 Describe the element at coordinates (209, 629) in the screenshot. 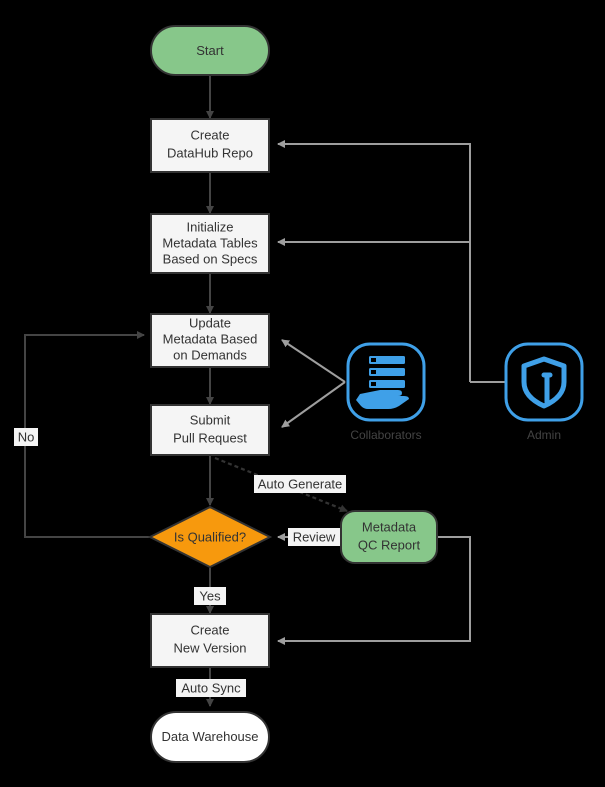

I see `node-create-version-label-line1: Create` at that location.